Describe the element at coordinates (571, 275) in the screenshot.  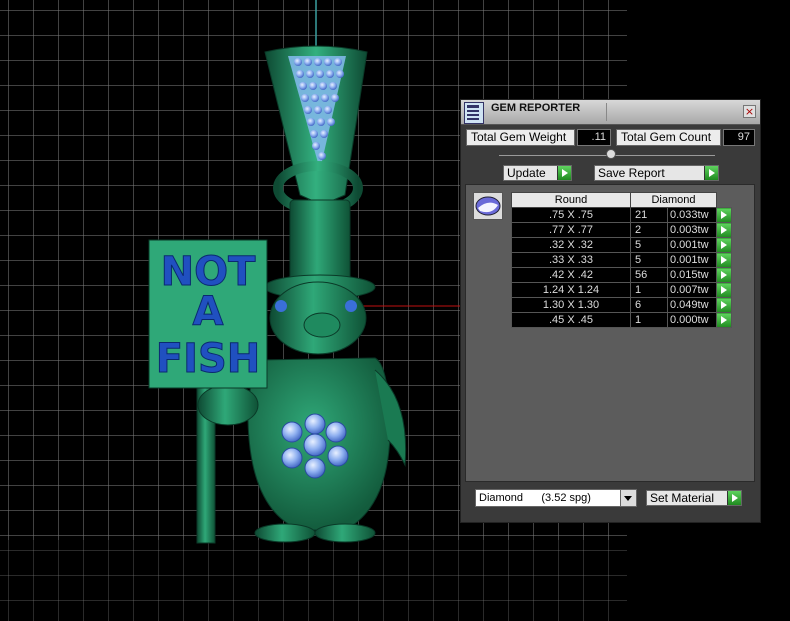
I see `gem-size-cell: .42 X .42` at that location.